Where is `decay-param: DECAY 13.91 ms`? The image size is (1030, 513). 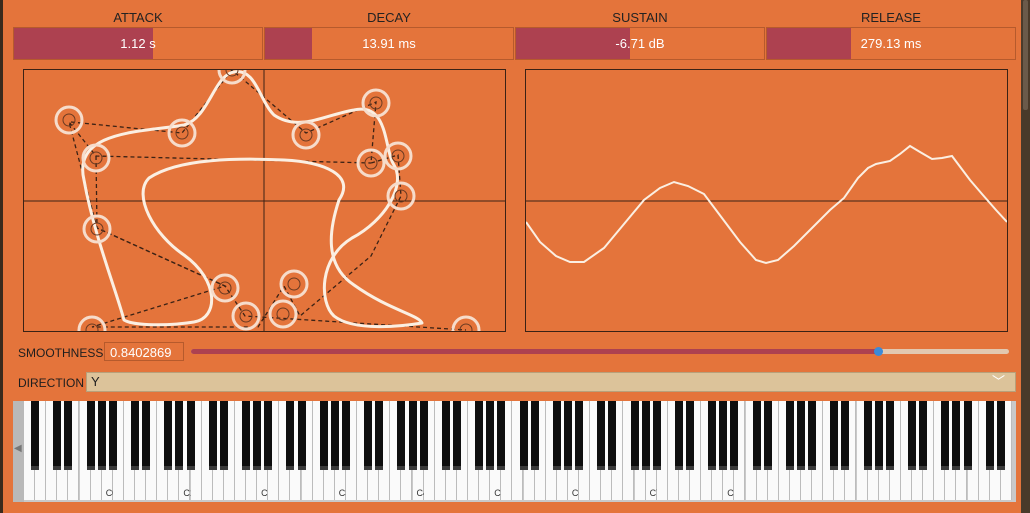 decay-param: DECAY 13.91 ms is located at coordinates (389, 35).